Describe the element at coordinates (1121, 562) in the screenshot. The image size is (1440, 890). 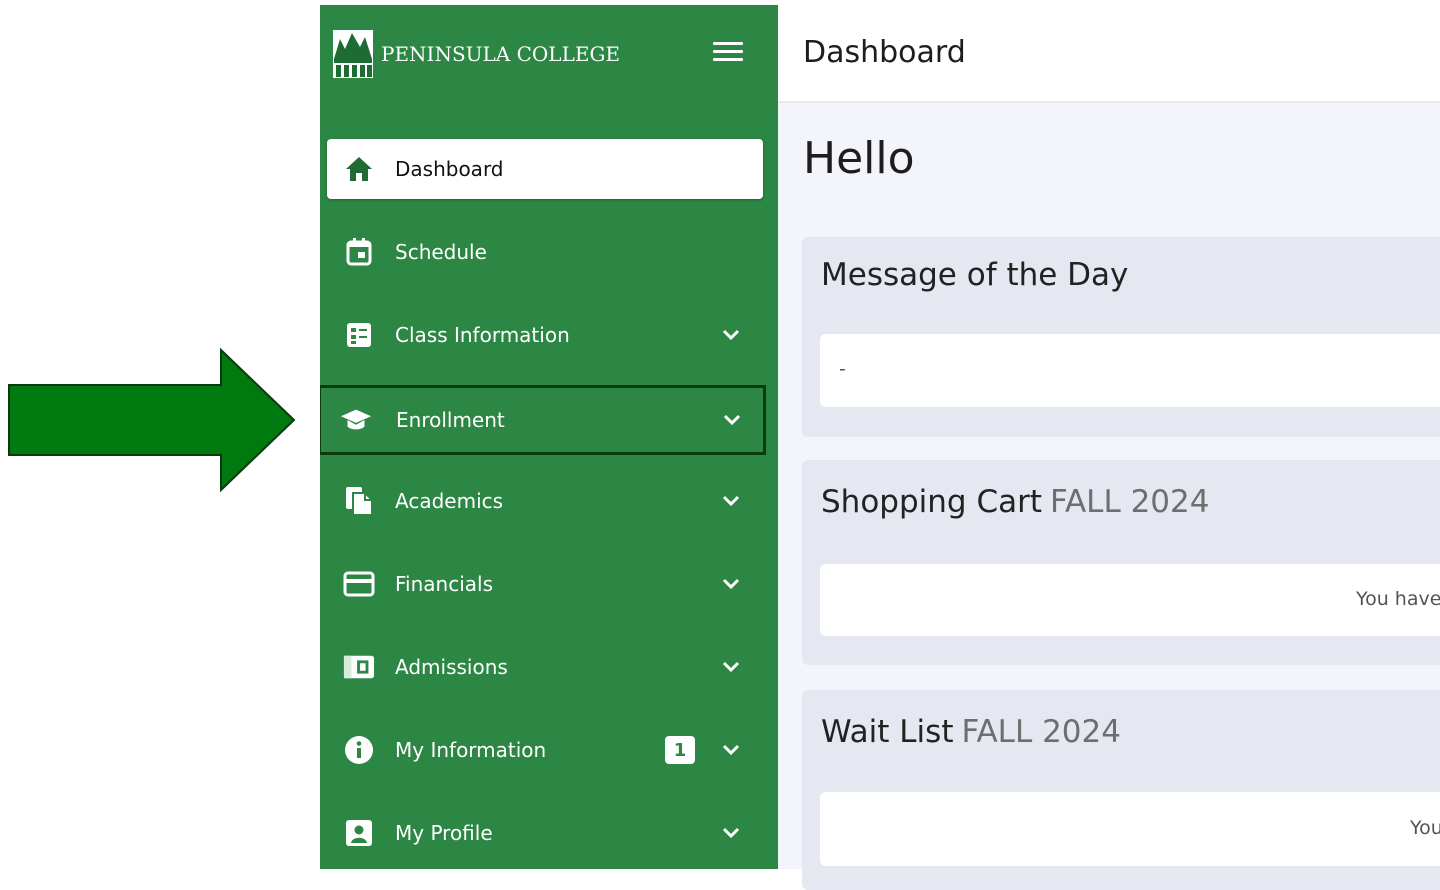
I see `shopping-cart-card: Shopping Cart FALL 2024 You have` at that location.